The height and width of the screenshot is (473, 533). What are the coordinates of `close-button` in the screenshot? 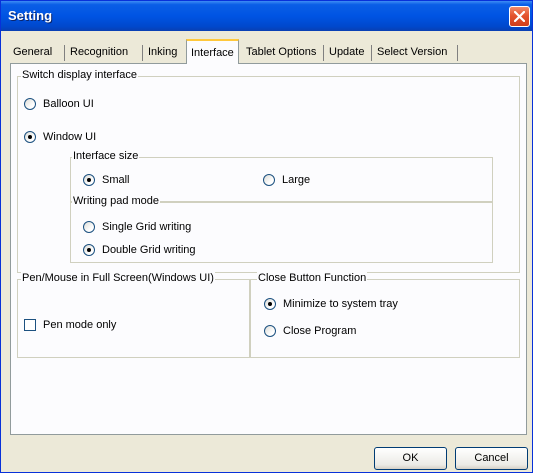 It's located at (519, 16).